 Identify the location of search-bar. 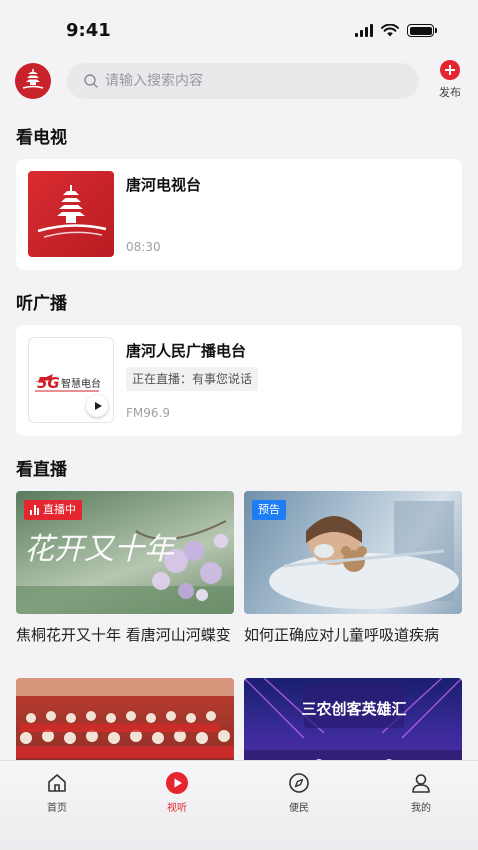
(243, 81).